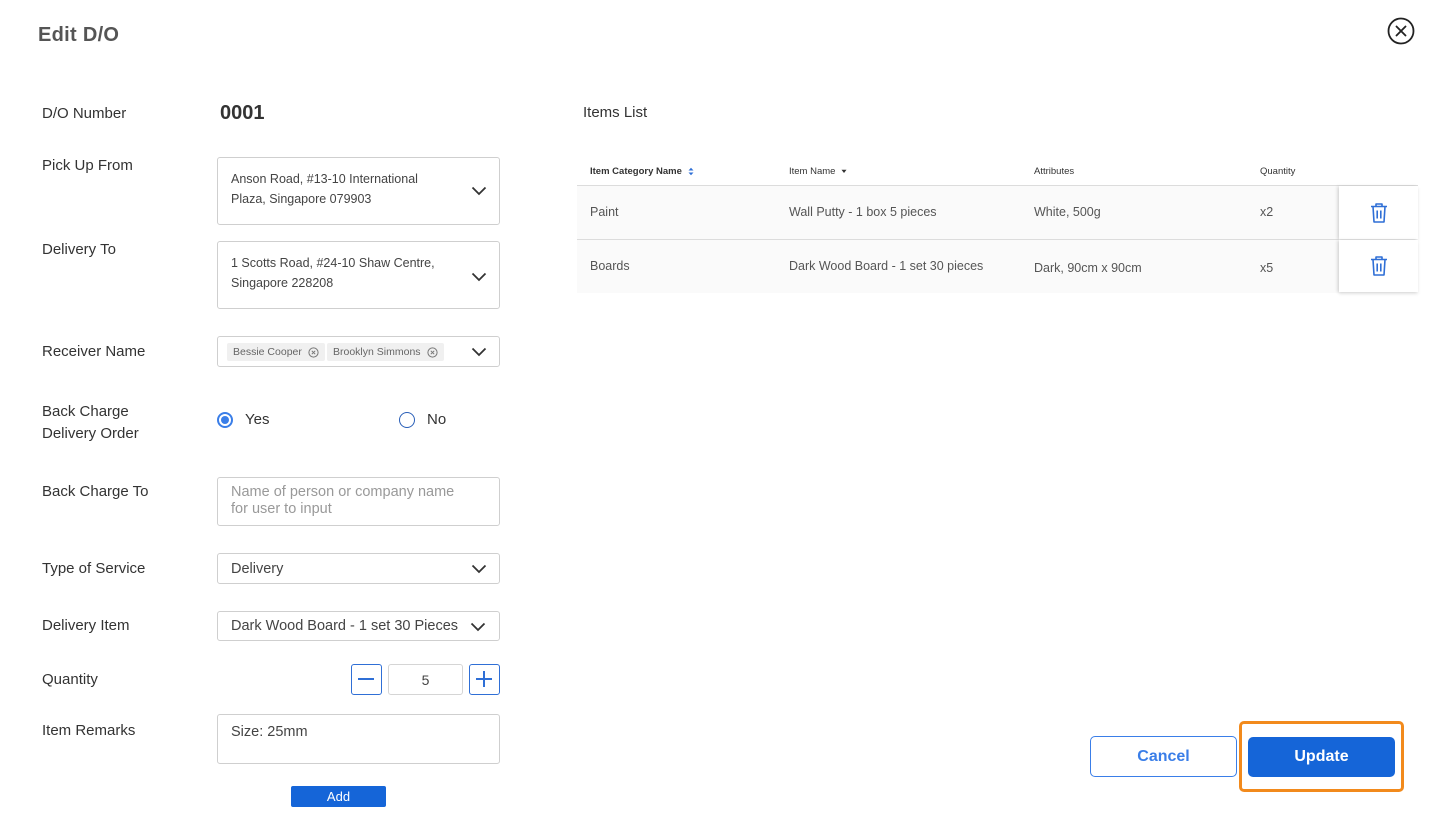 The height and width of the screenshot is (829, 1441). Describe the element at coordinates (358, 739) in the screenshot. I see `remarks-textarea: Size: 25mm` at that location.